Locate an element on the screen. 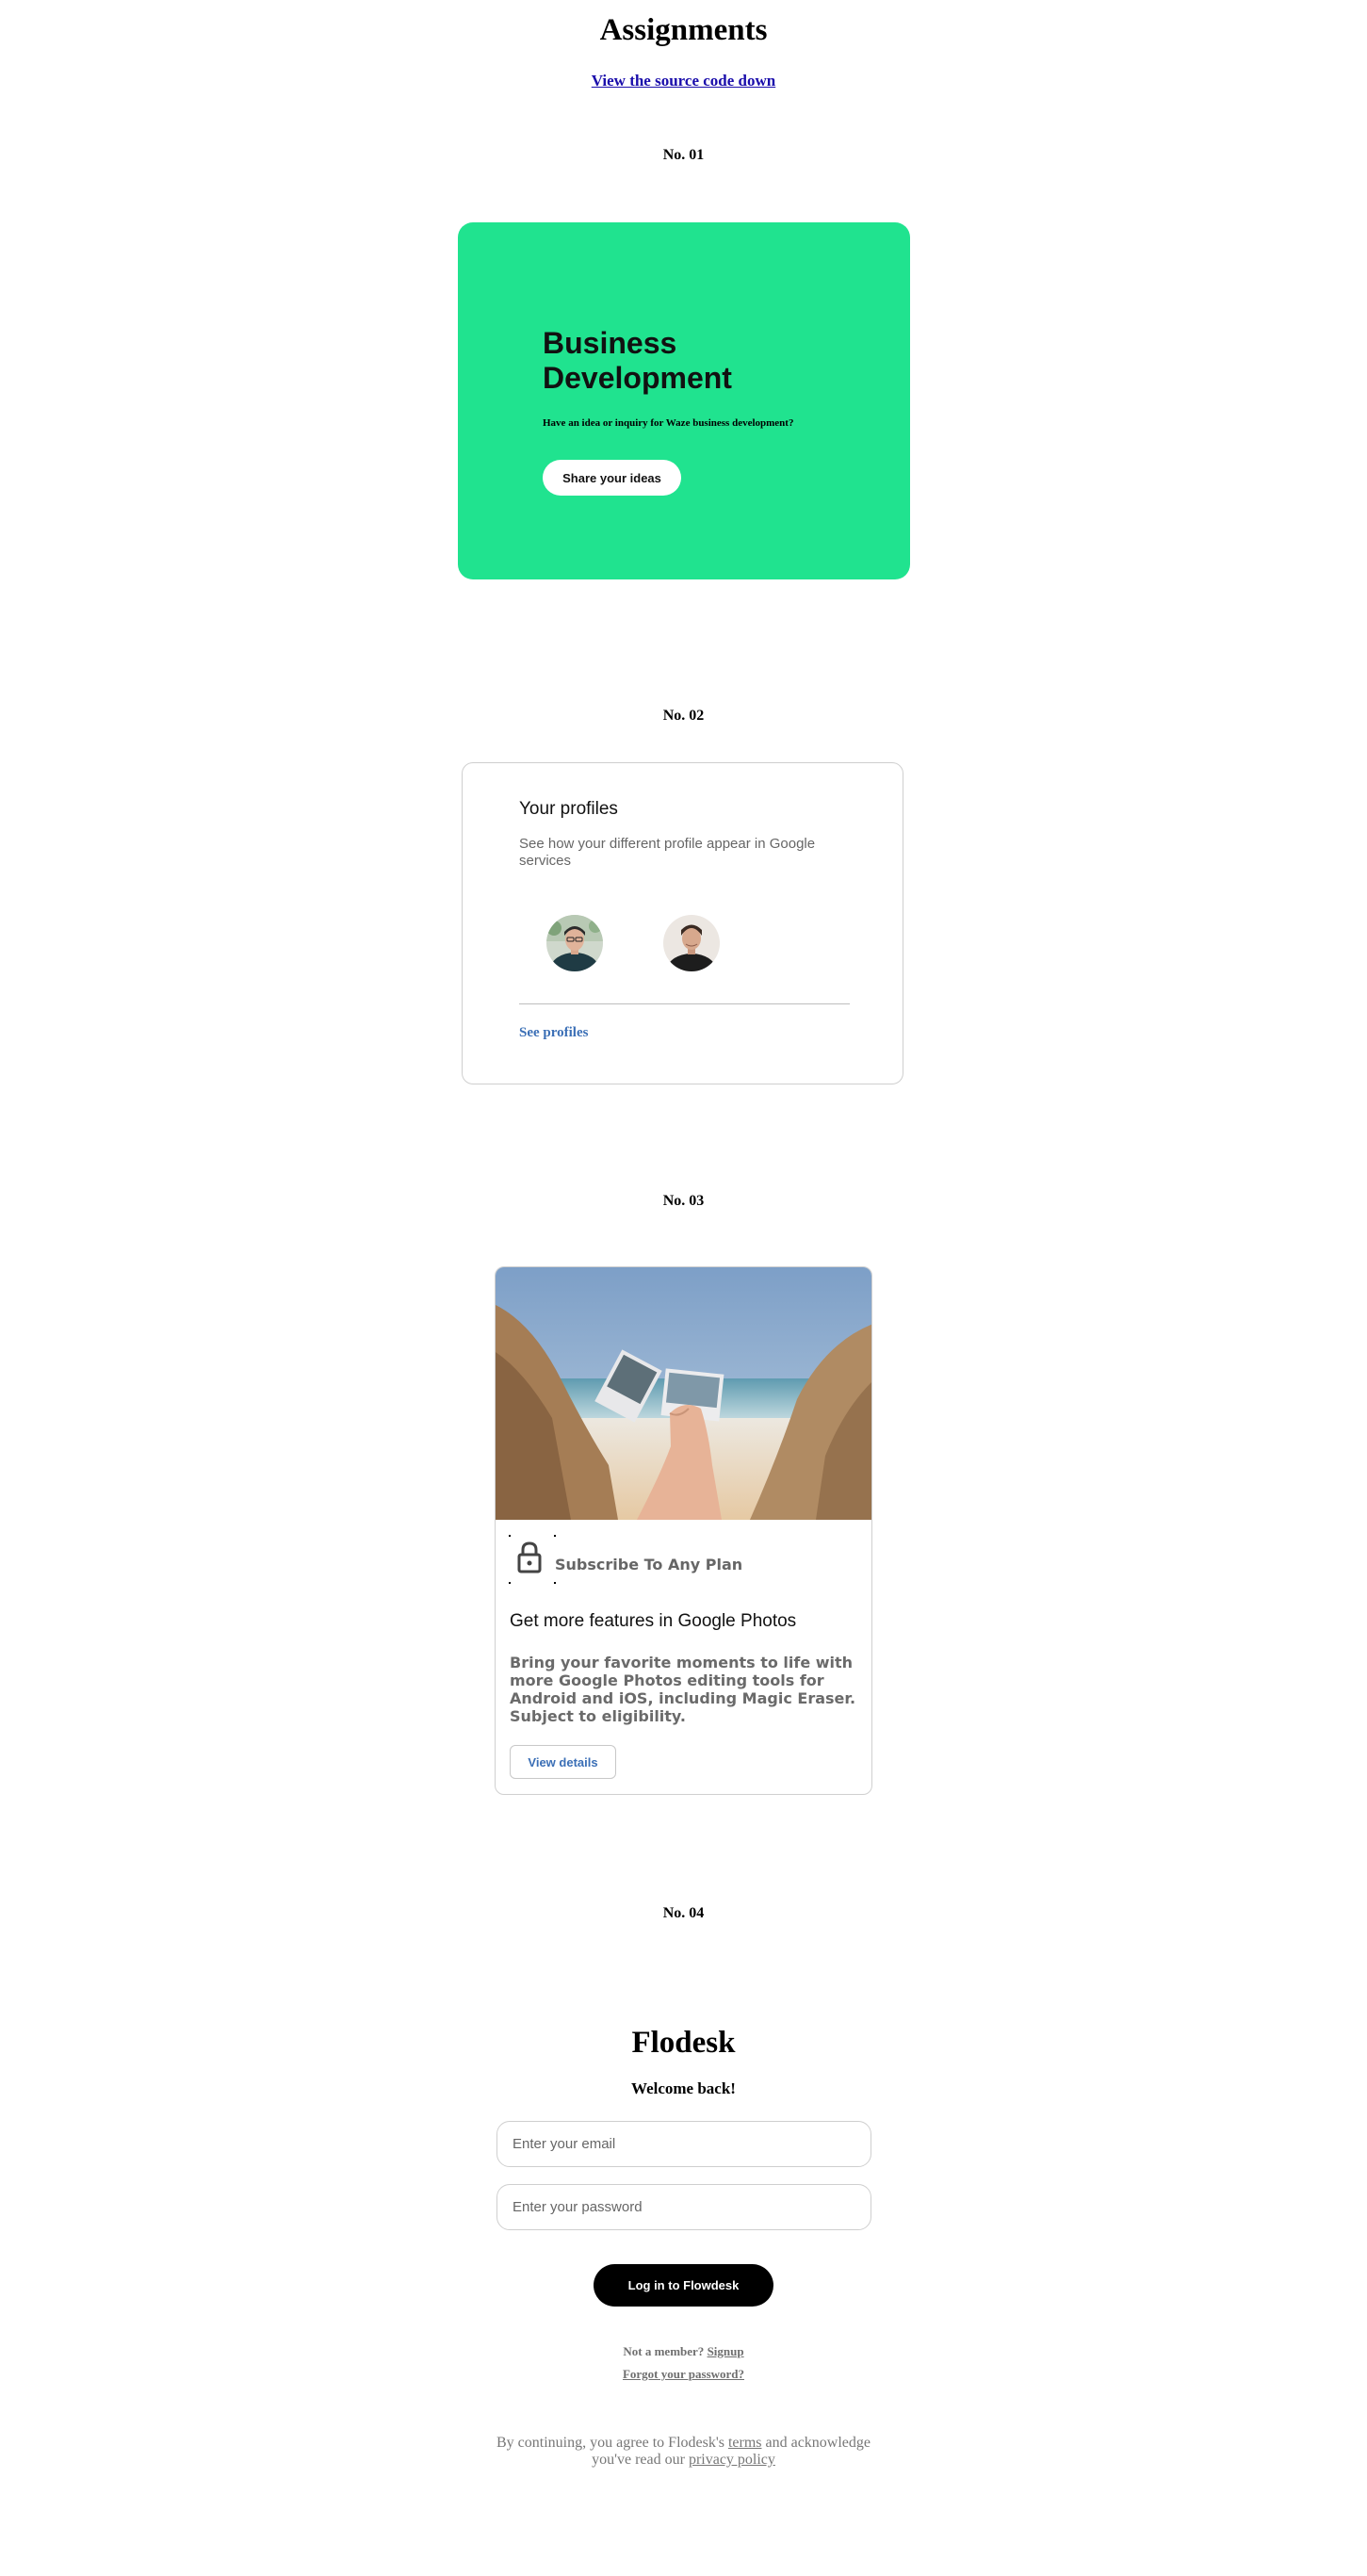  page-title: Assignments is located at coordinates (683, 30).